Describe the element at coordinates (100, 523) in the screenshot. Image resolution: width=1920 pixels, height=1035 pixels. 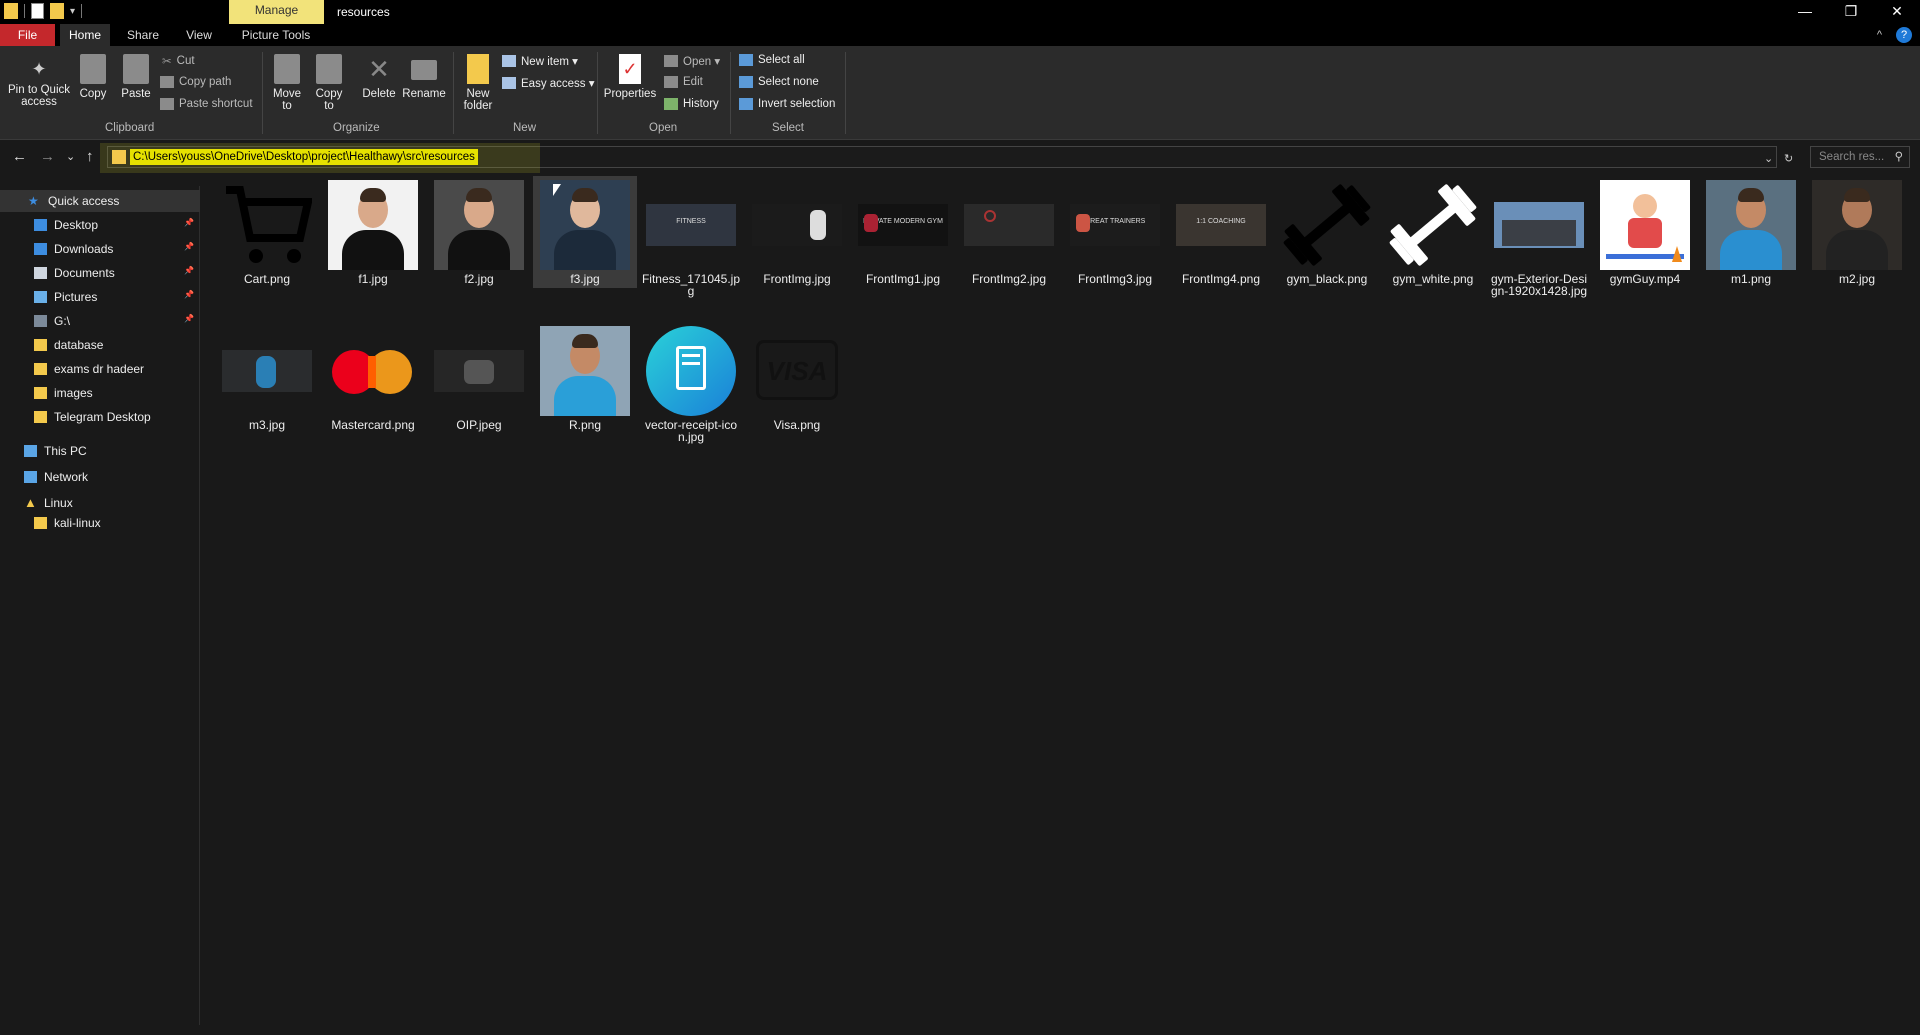
I see `sidebar-item-kali-linux: kali-linux` at that location.